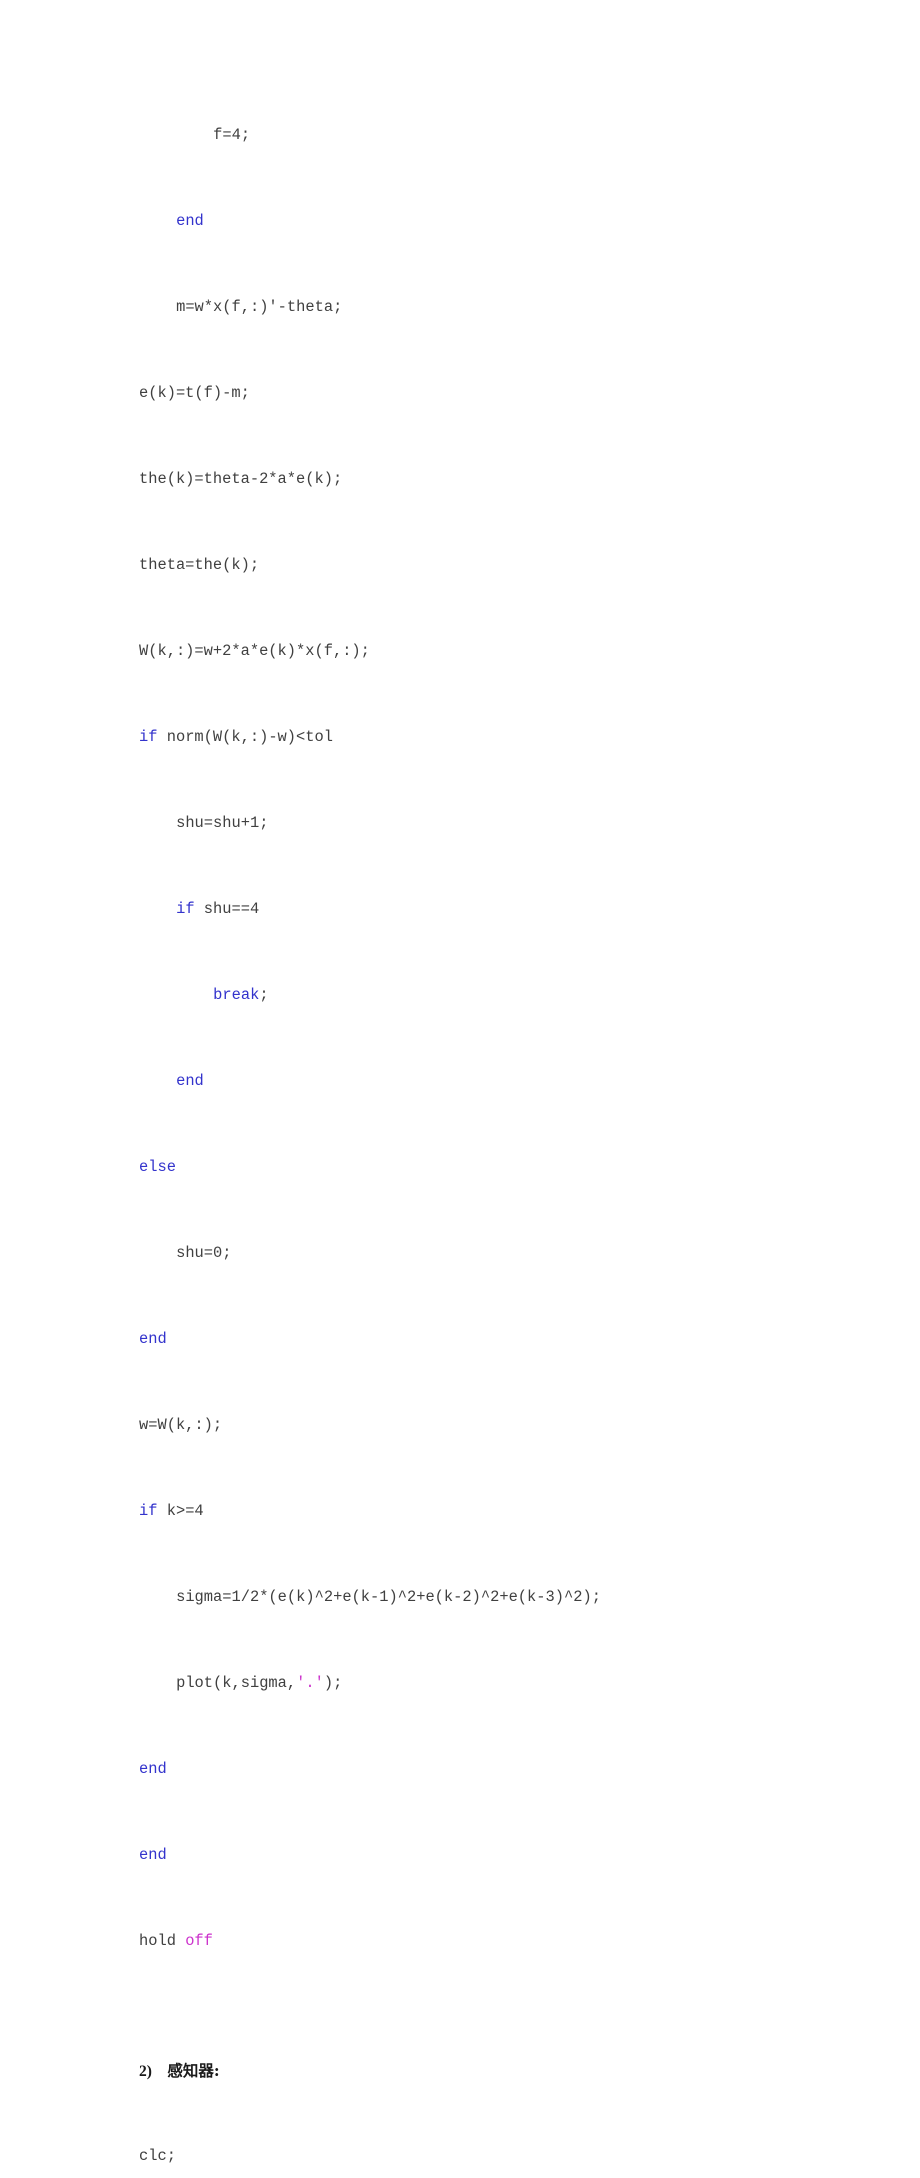  What do you see at coordinates (204, 1253) in the screenshot?
I see `code-text: shu=0;` at bounding box center [204, 1253].